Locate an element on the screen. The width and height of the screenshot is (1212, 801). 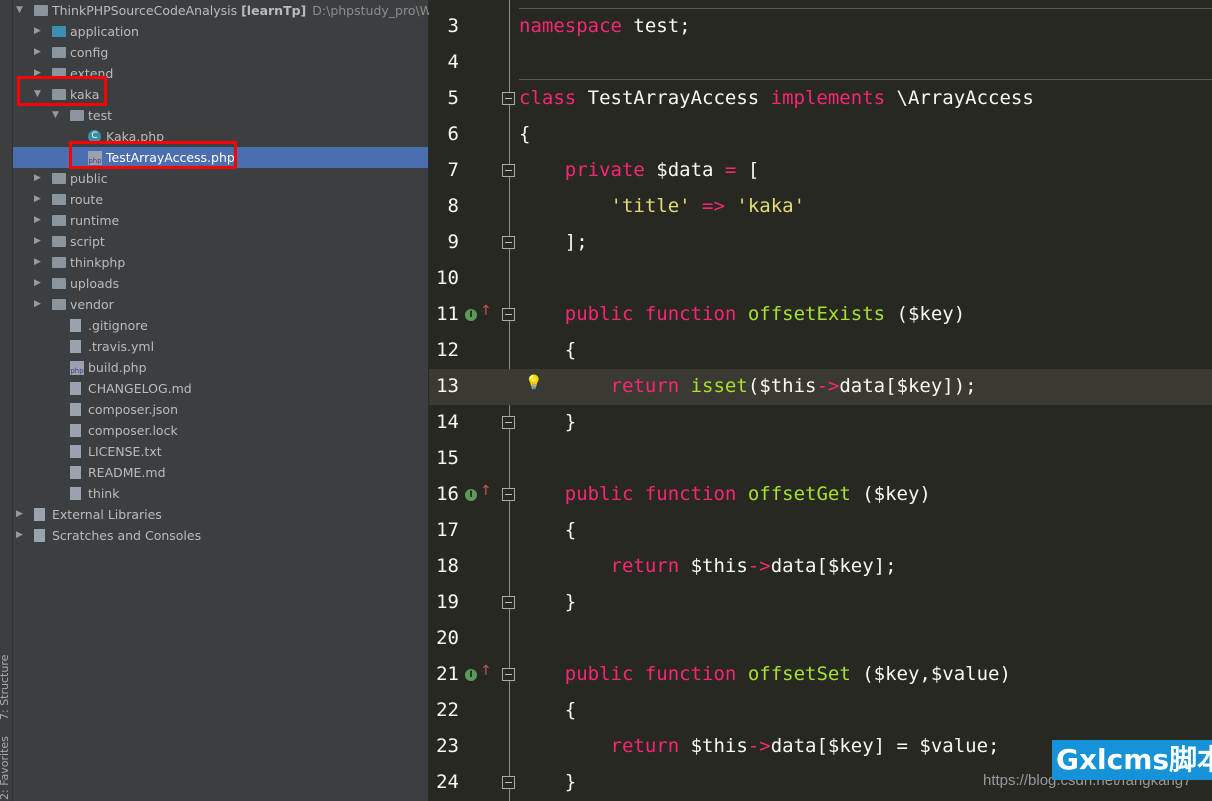
tree-item: ▼ test is located at coordinates (220, 115).